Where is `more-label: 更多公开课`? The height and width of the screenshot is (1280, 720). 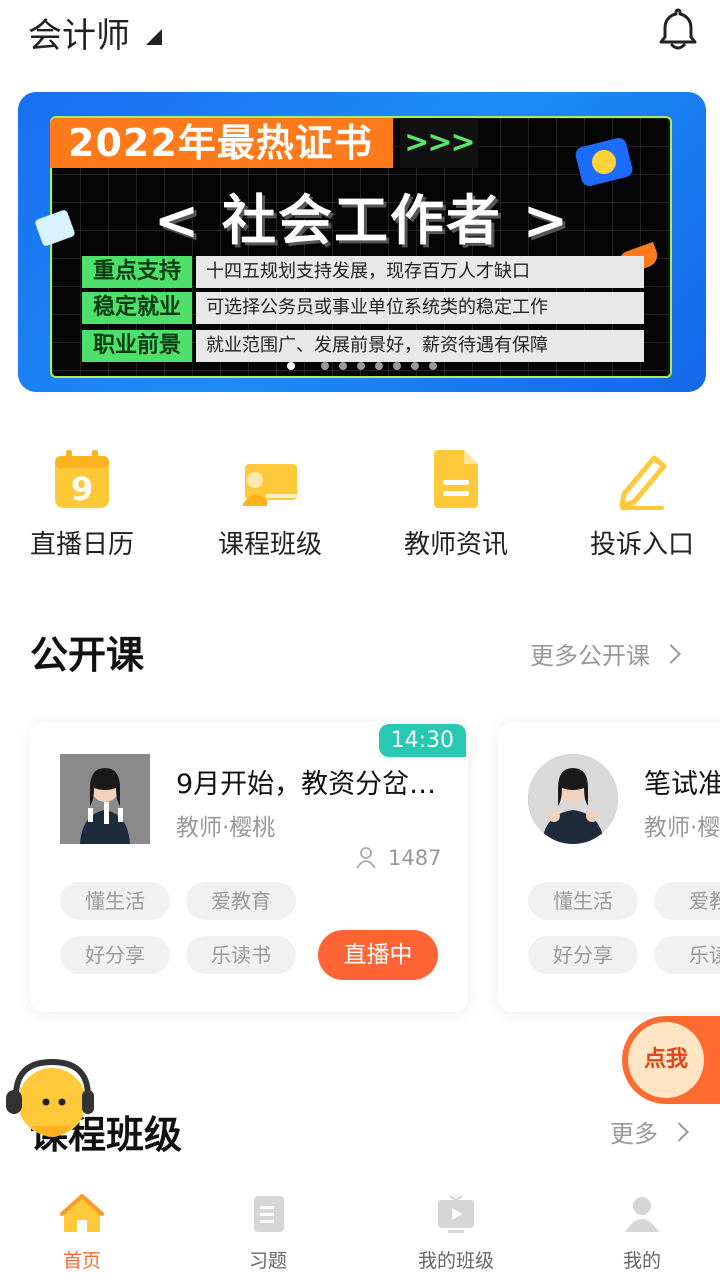
more-label: 更多公开课 is located at coordinates (590, 656).